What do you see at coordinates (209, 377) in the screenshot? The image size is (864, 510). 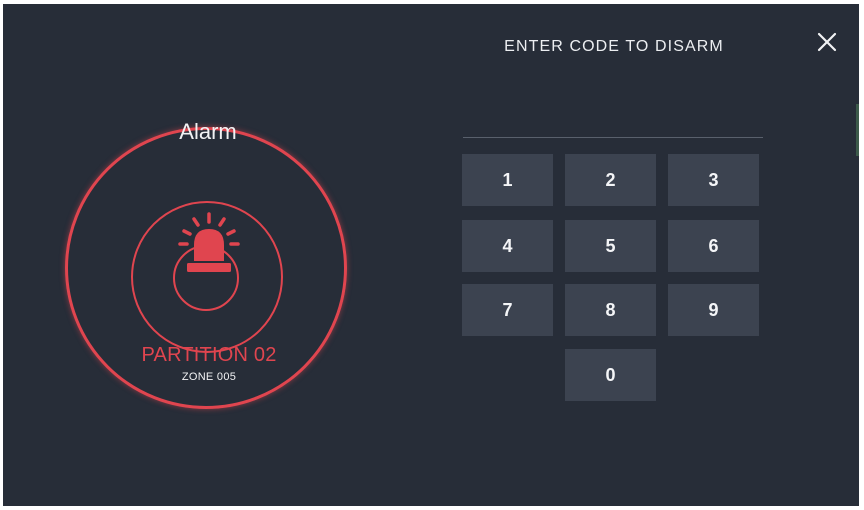 I see `zone-label: ZONE 005` at bounding box center [209, 377].